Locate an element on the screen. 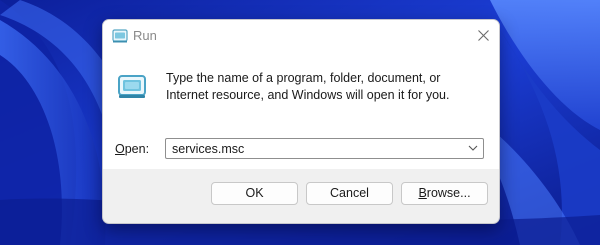 This screenshot has height=245, width=600. chevron-down-icon is located at coordinates (473, 148).